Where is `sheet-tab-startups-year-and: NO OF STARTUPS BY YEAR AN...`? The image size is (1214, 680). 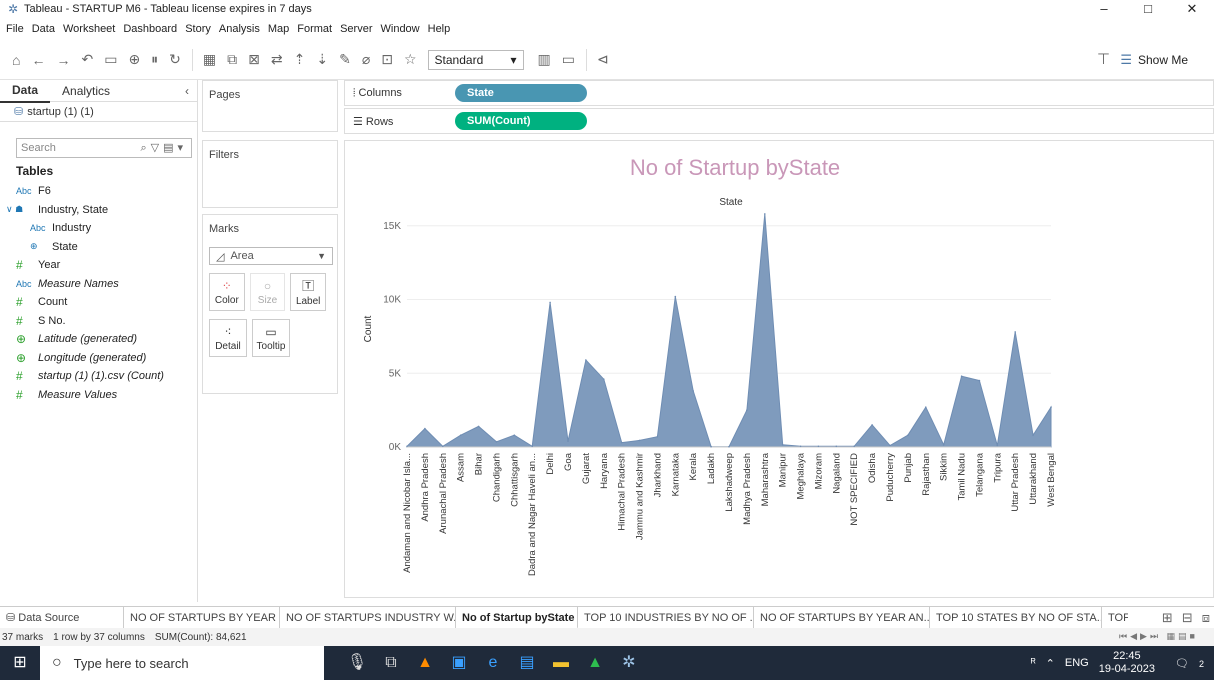
sheet-tab-startups-year-and: NO OF STARTUPS BY YEAR AN... is located at coordinates (842, 617).